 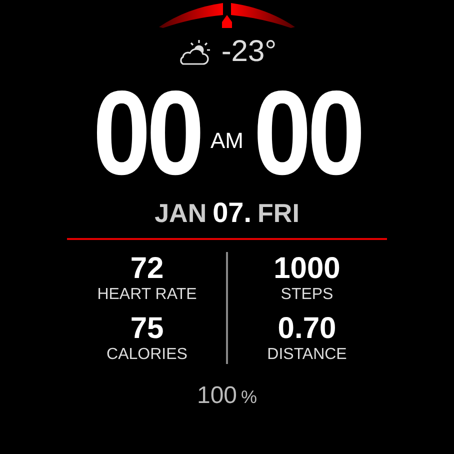 I want to click on hour: 00, so click(x=146, y=134).